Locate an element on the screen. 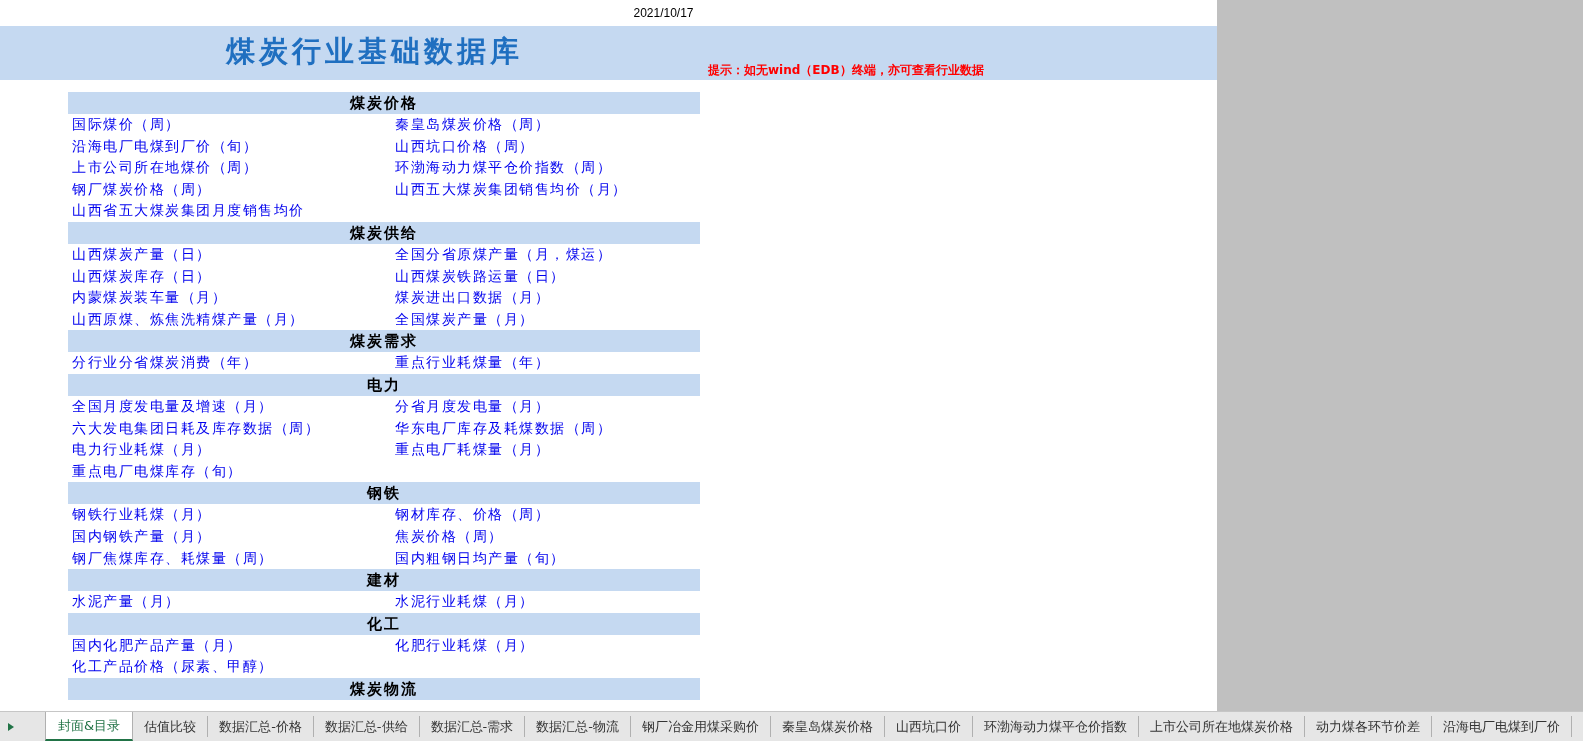  sheet-link: 六大发电集团日耗及库存数据（周） is located at coordinates (229, 428).